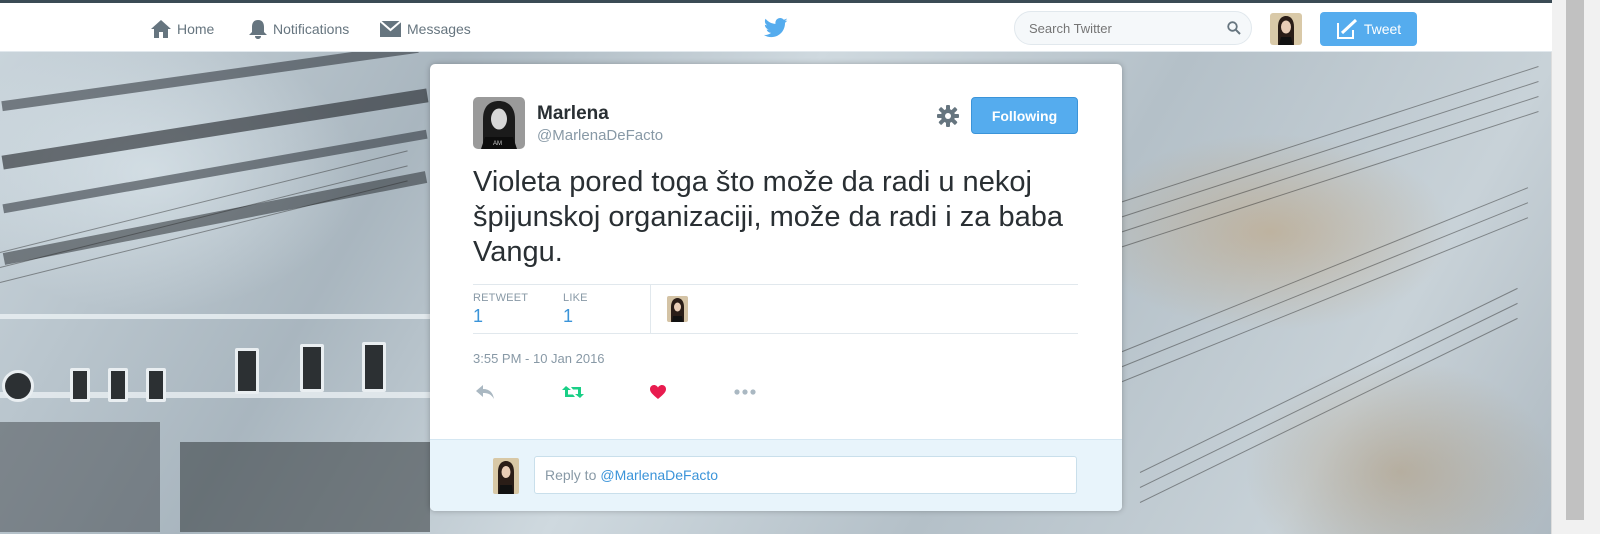 The image size is (1600, 534). Describe the element at coordinates (478, 316) in the screenshot. I see `retweets-count: 1` at that location.